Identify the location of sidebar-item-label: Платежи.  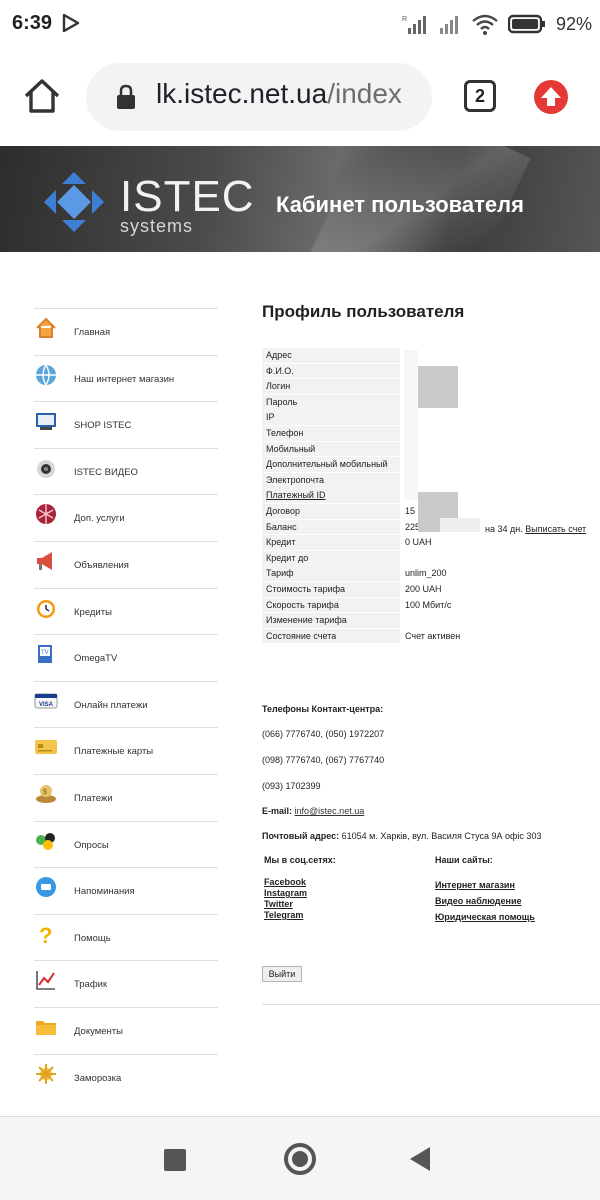
(93, 798).